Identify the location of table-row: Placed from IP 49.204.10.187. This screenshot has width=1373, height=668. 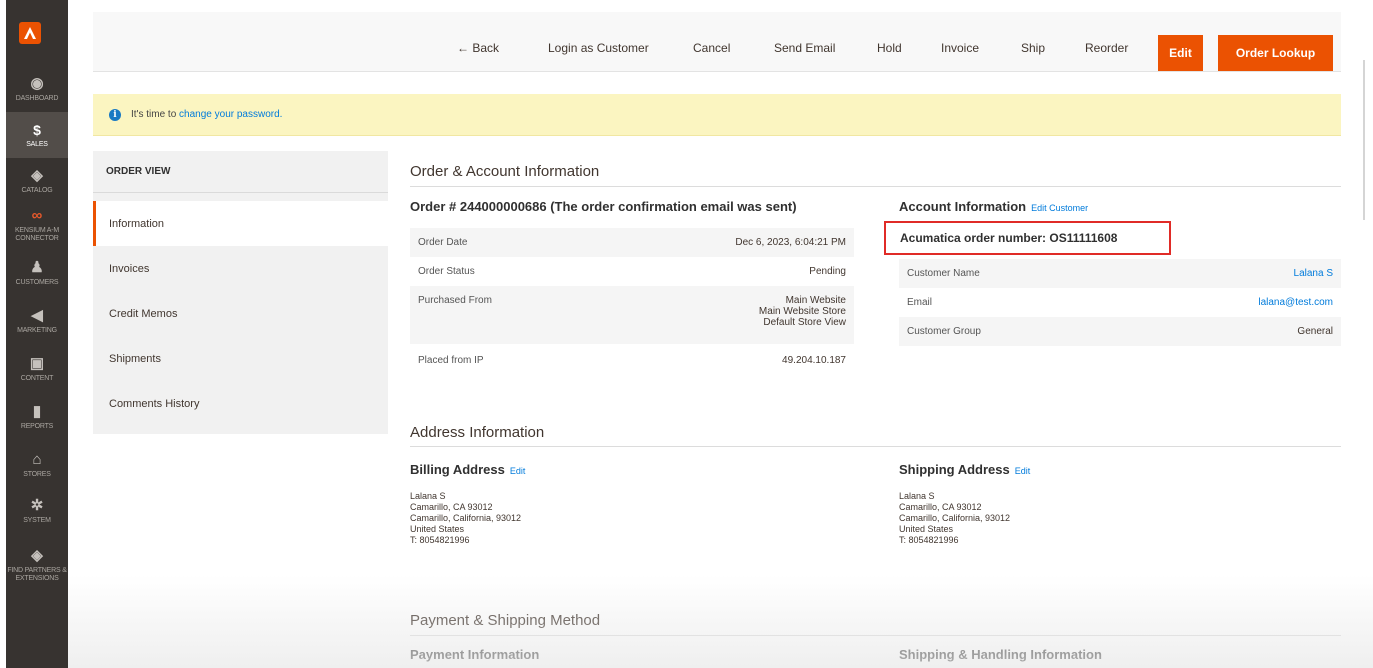
(632, 360).